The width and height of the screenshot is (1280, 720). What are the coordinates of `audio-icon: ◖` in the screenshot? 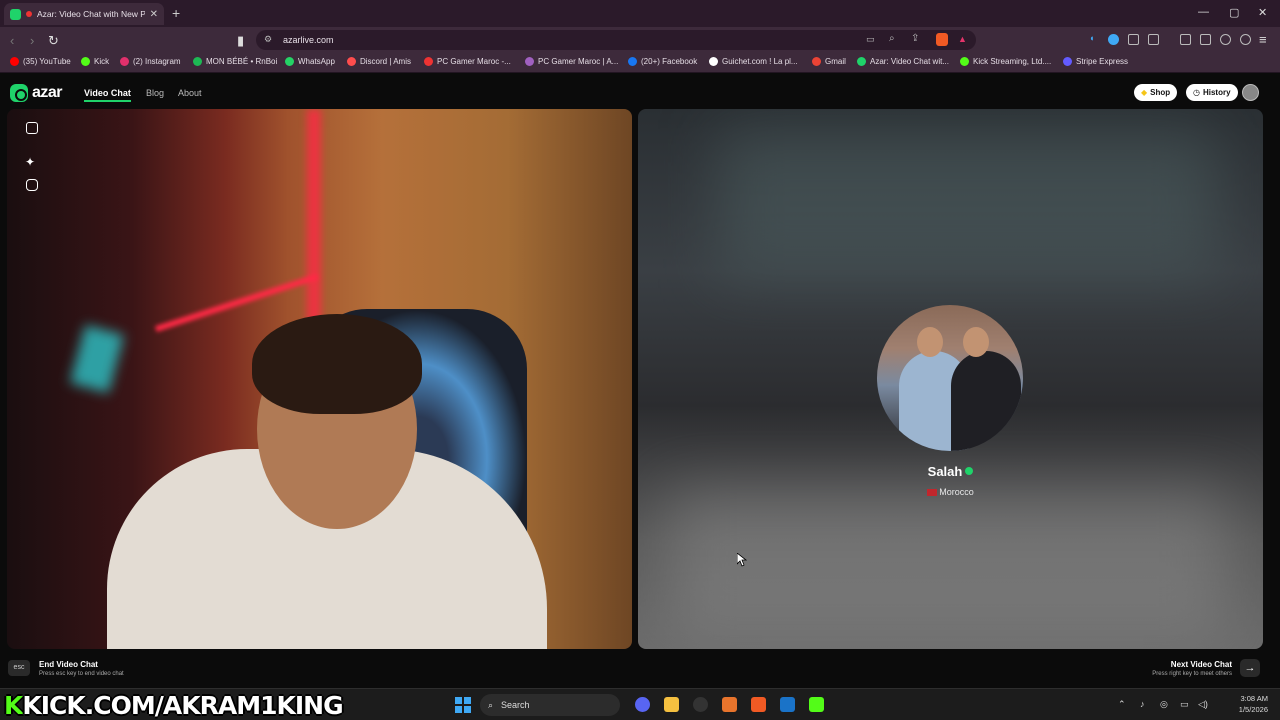 It's located at (1094, 38).